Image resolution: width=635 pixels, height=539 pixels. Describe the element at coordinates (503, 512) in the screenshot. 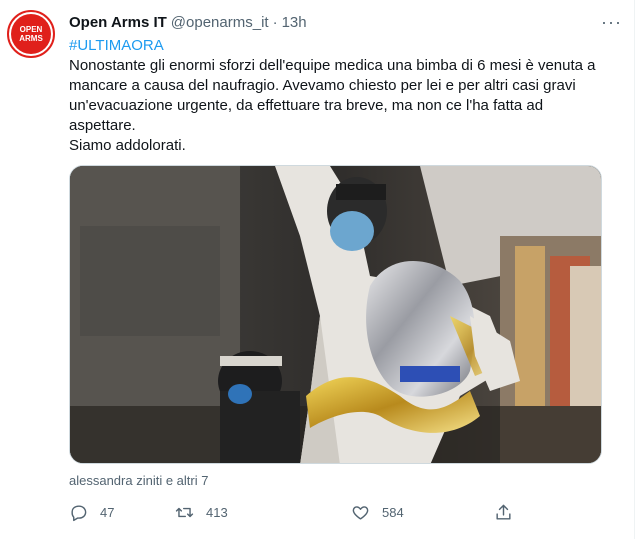

I see `share-icon` at that location.